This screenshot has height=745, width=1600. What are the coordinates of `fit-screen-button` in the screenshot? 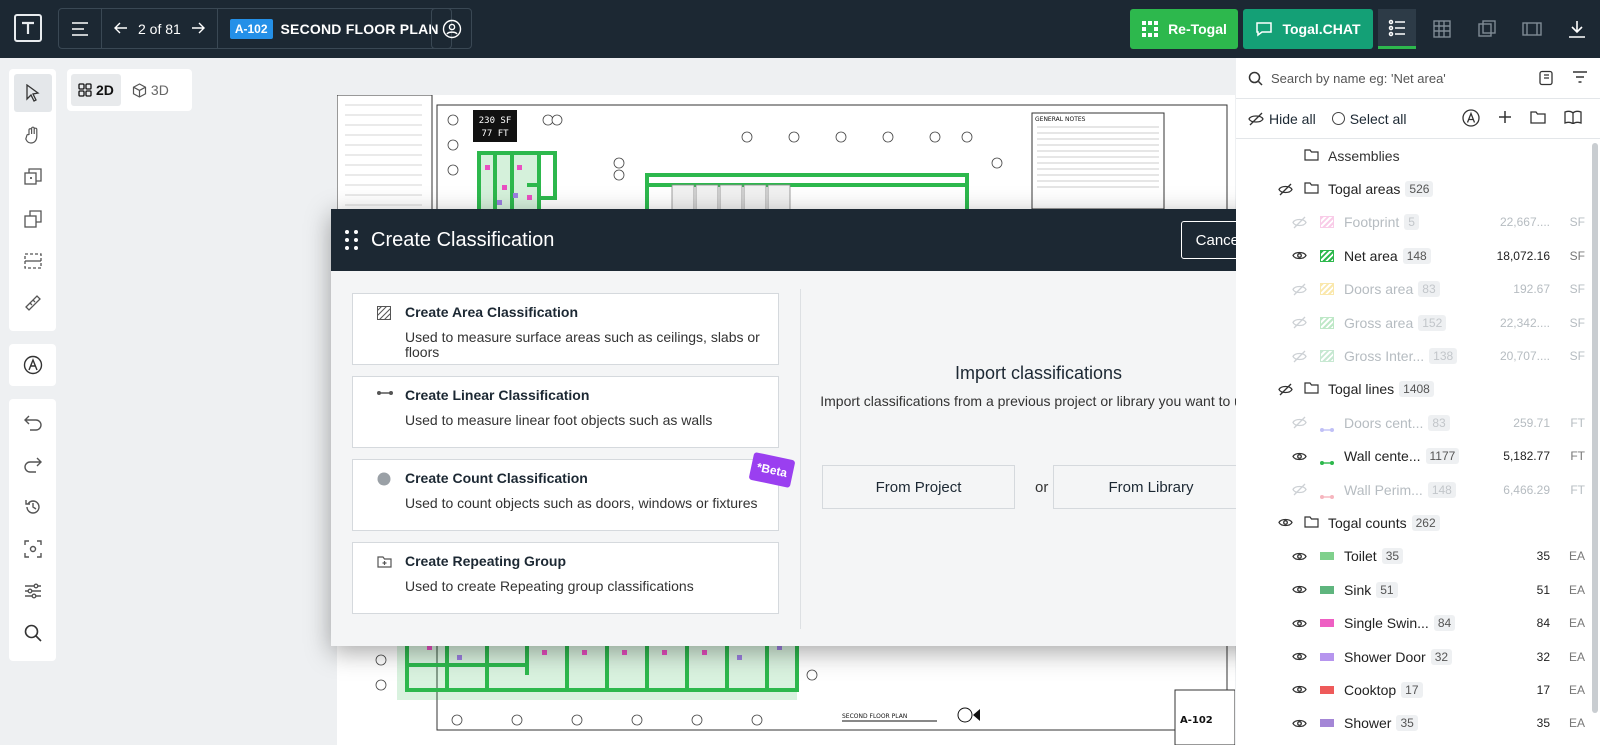 It's located at (33, 549).